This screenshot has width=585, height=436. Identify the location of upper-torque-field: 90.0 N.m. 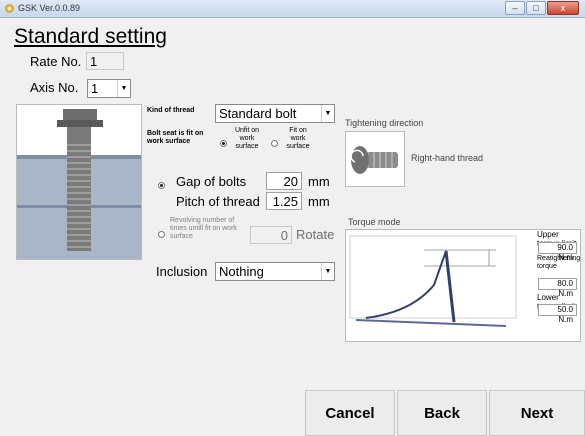
(557, 252).